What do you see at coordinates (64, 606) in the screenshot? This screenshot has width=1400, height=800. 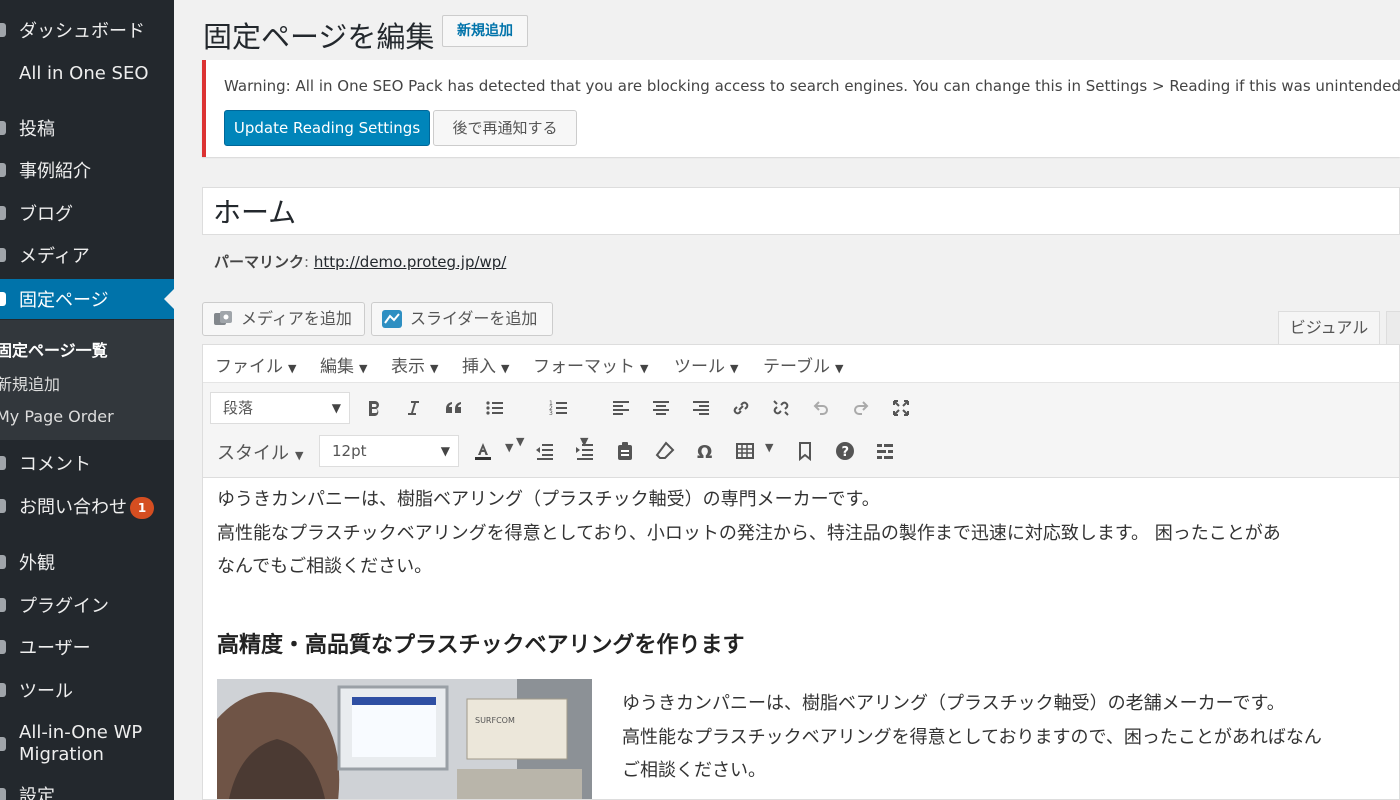 I see `sidebar-item-label: プラグイン` at bounding box center [64, 606].